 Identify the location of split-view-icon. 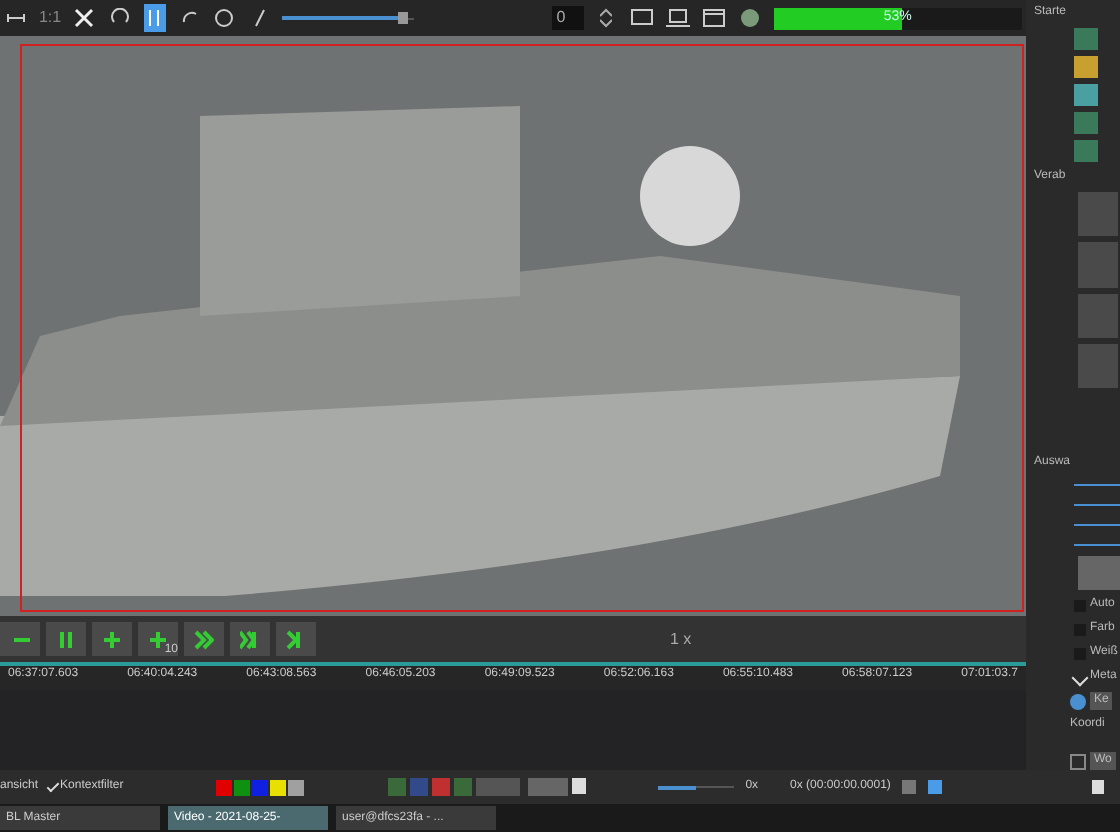
(154, 18).